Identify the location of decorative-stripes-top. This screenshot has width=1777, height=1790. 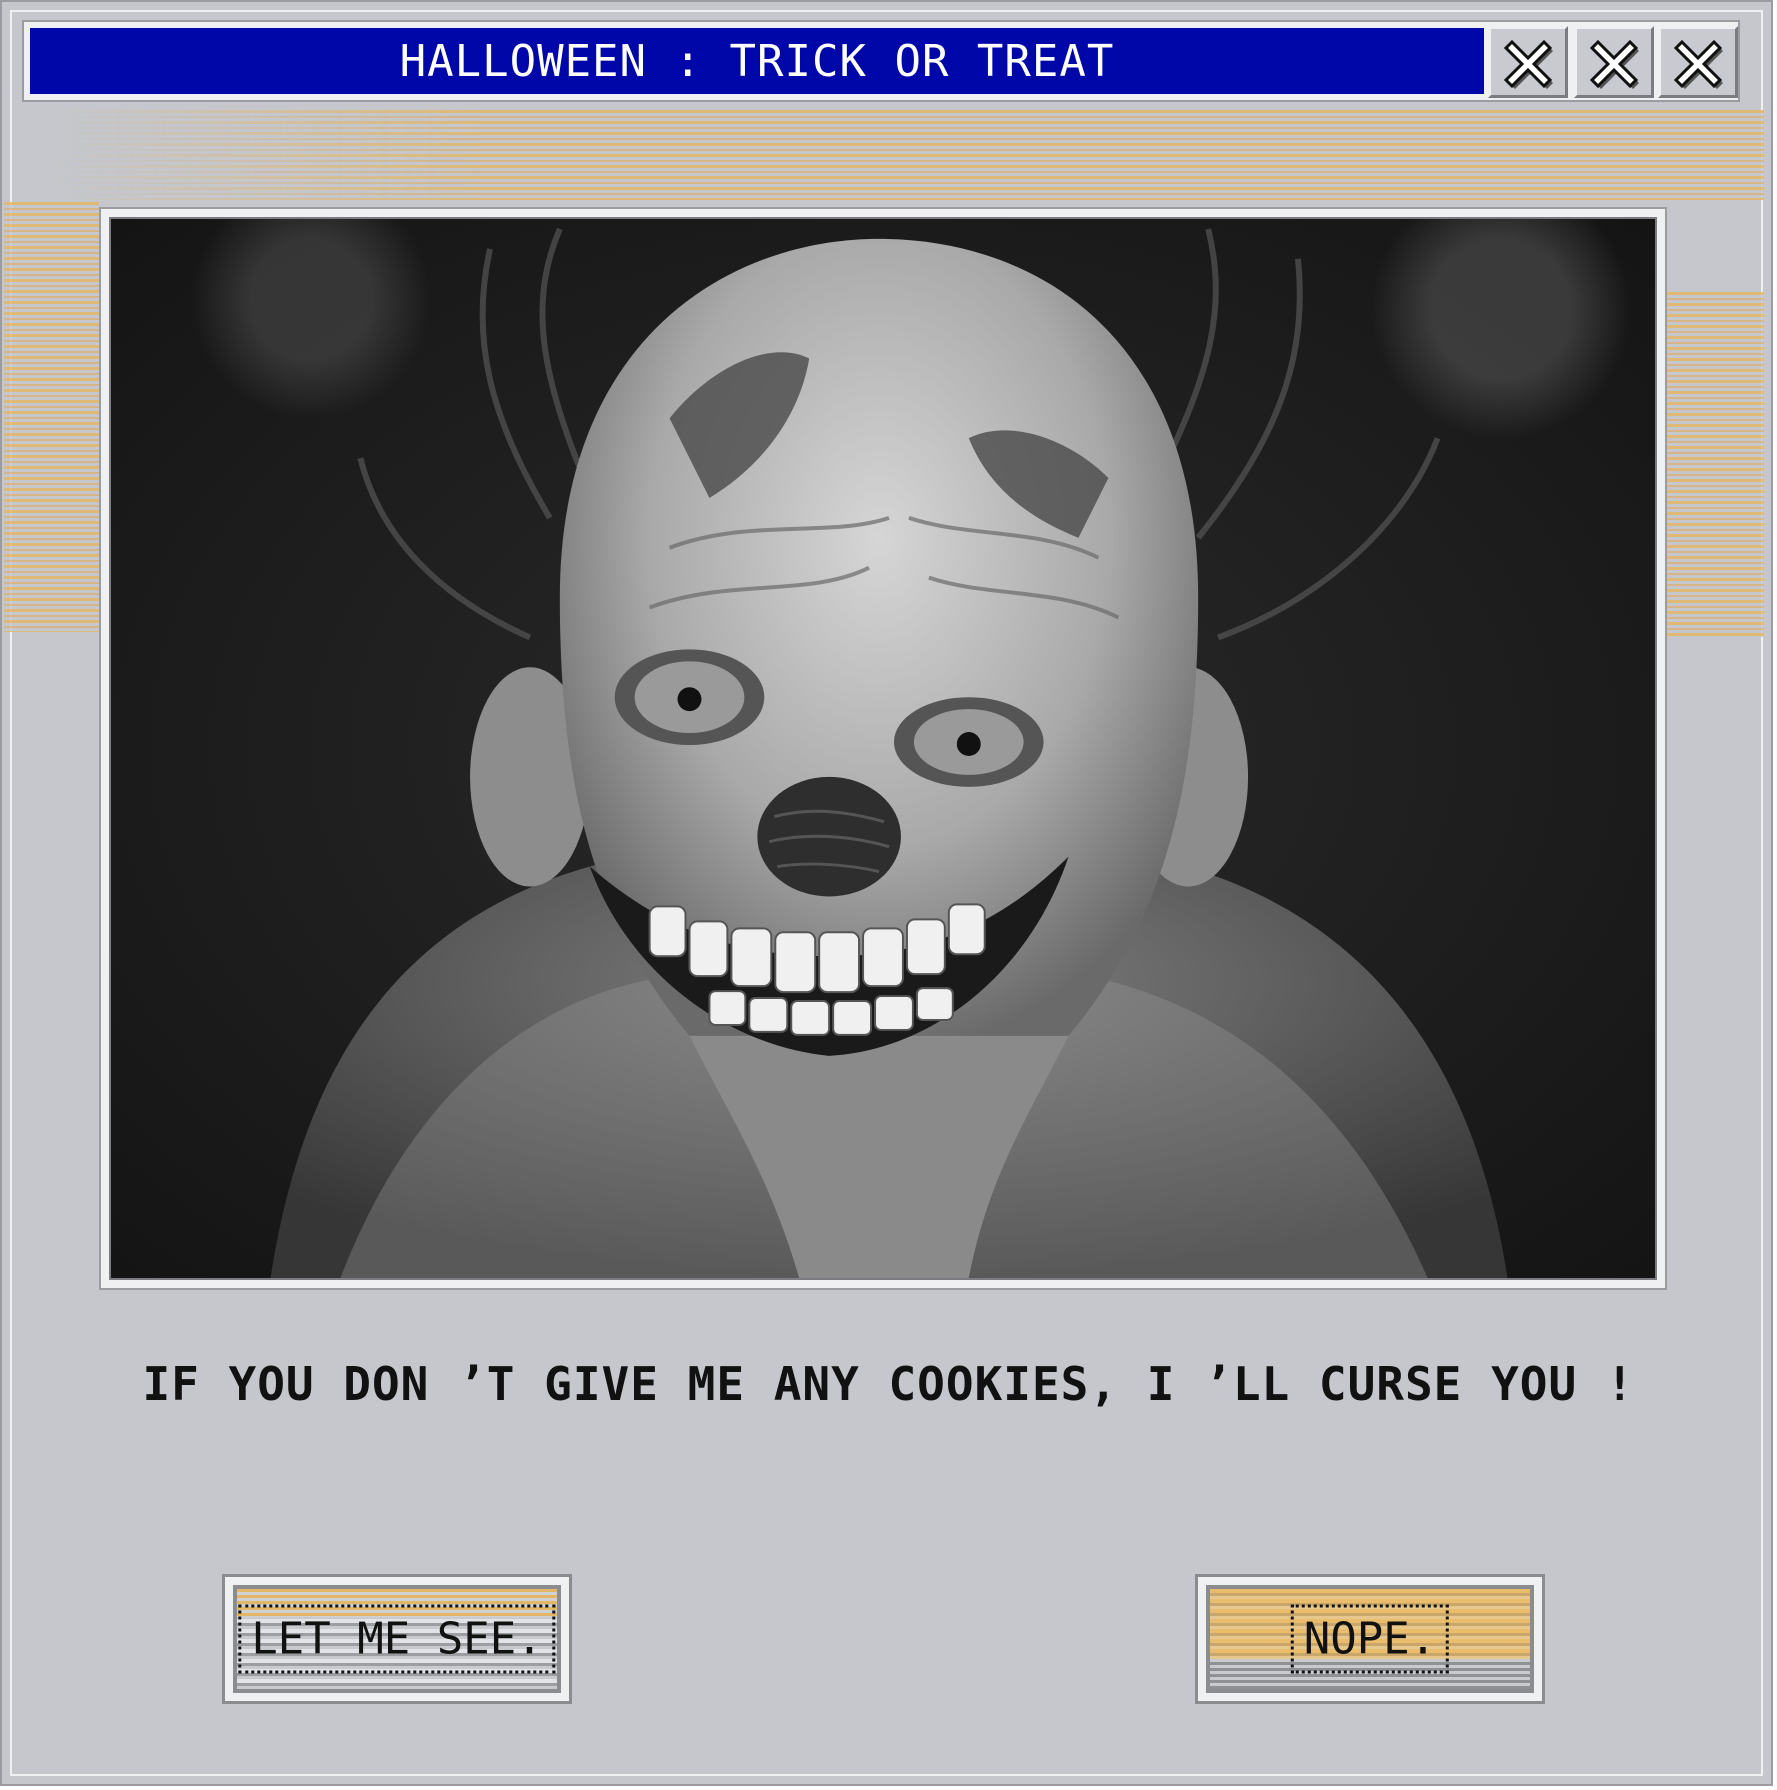
(908, 155).